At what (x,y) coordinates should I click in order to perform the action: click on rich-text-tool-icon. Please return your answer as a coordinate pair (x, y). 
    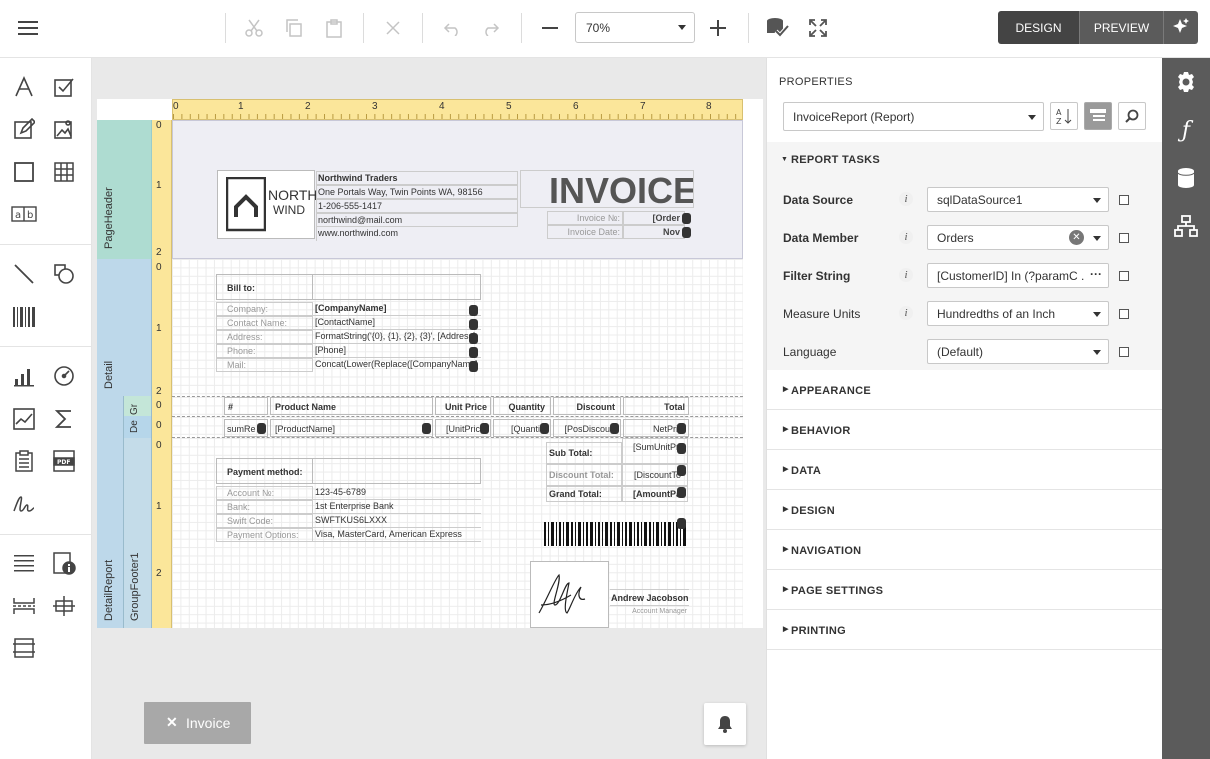
    Looking at the image, I should click on (24, 129).